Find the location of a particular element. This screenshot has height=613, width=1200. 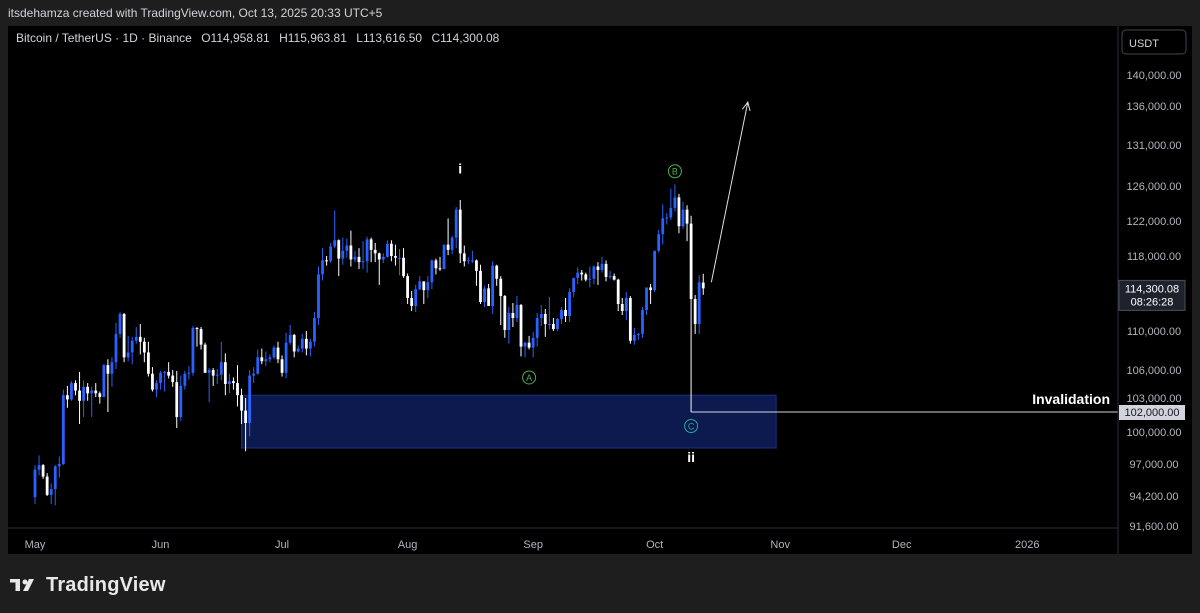

invalidation-price-value: 102,000.00 is located at coordinates (1151, 413).